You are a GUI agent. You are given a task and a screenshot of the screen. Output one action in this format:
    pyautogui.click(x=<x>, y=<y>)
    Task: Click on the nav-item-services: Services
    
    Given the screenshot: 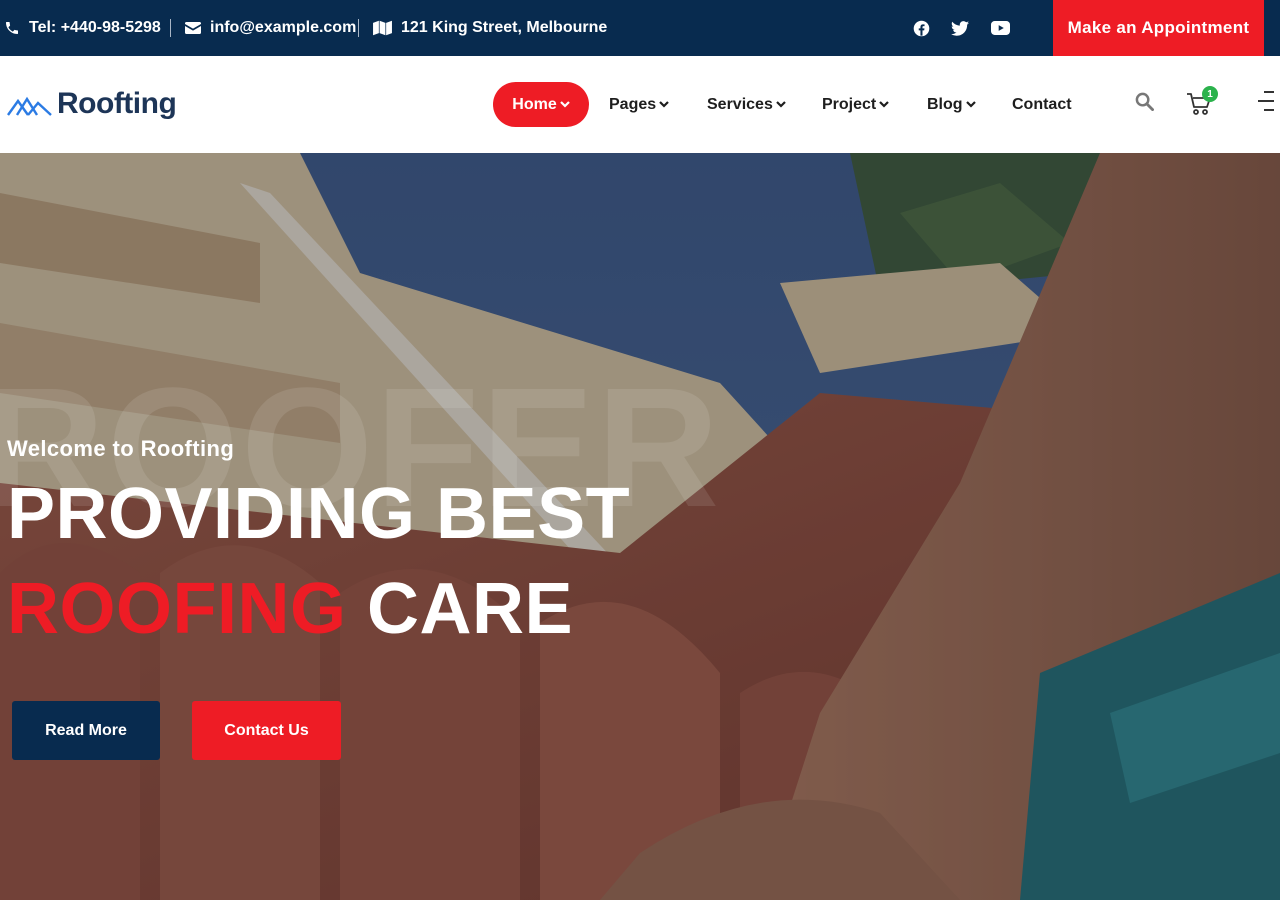 What is the action you would take?
    pyautogui.click(x=746, y=104)
    